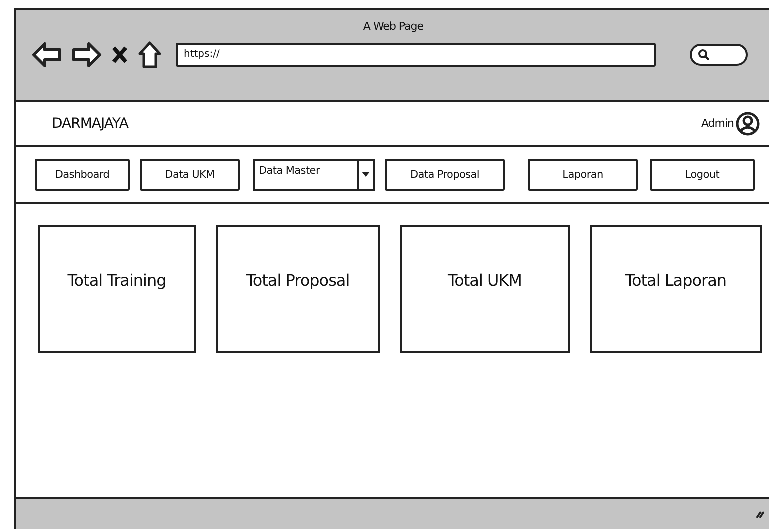 This screenshot has height=529, width=769. I want to click on window-title: A Web Page, so click(393, 26).